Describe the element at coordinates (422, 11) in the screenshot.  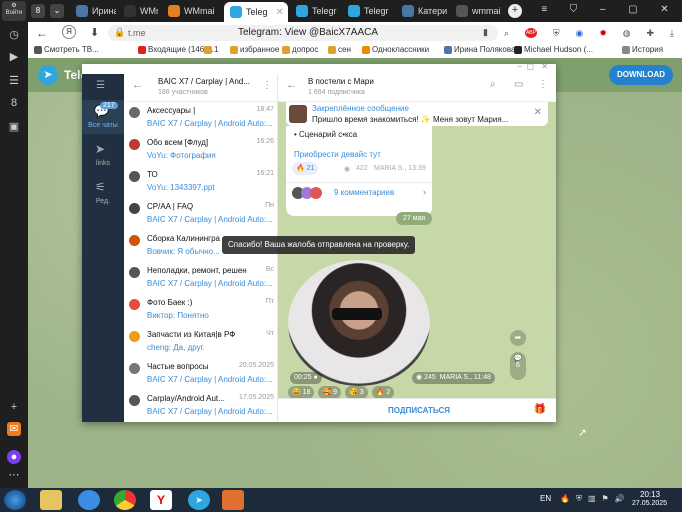
I see `browser-tab: Катери` at that location.